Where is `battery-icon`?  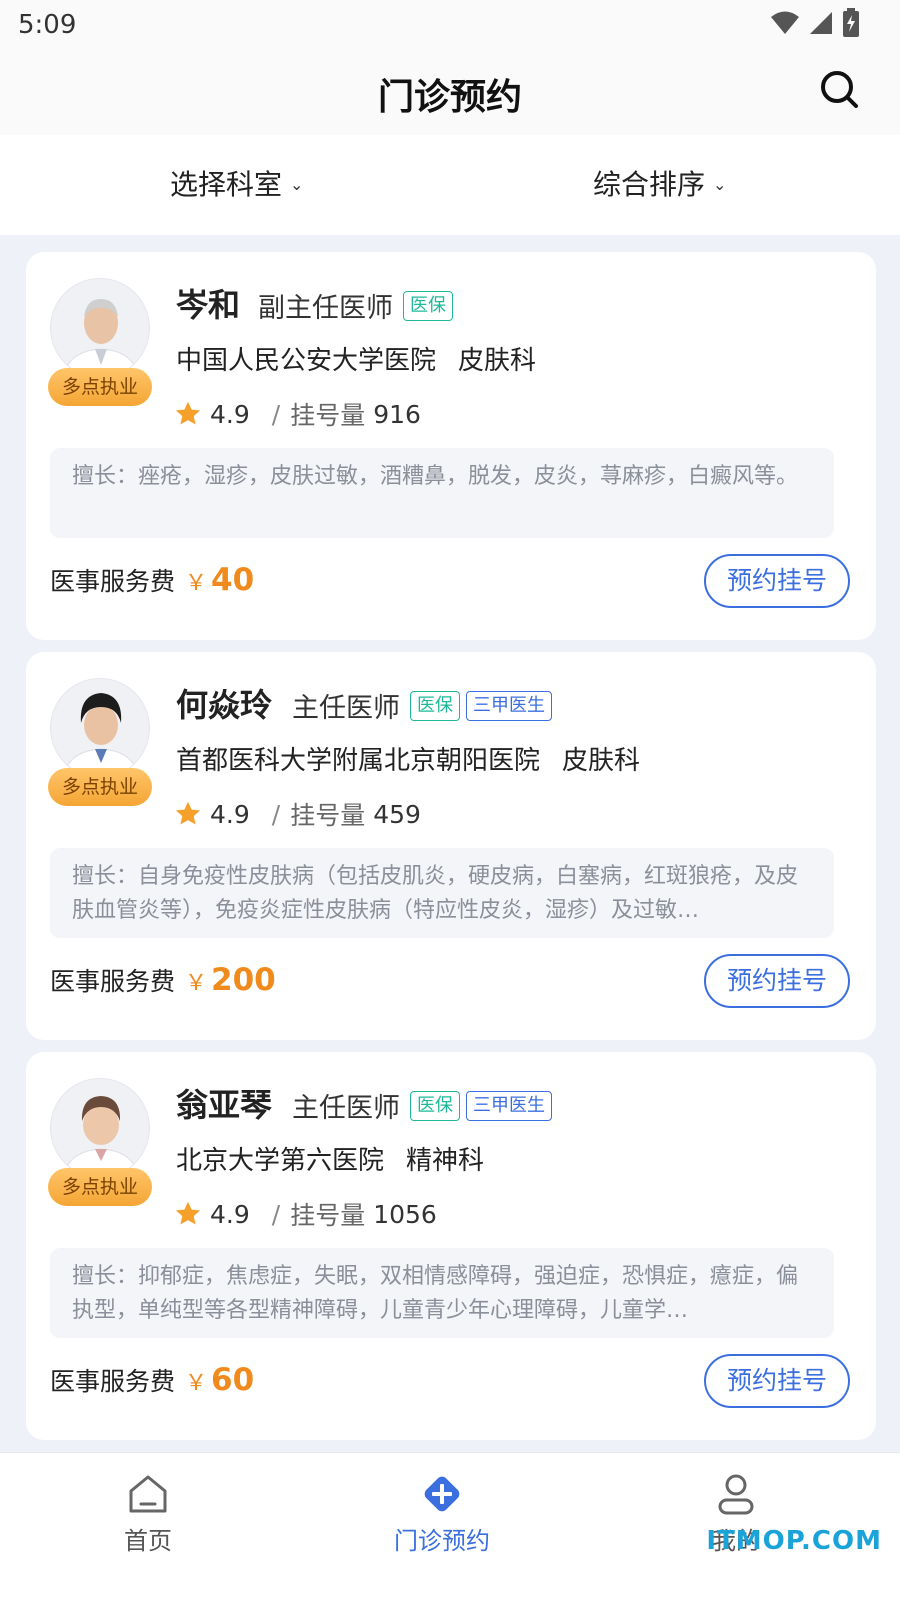 battery-icon is located at coordinates (851, 22).